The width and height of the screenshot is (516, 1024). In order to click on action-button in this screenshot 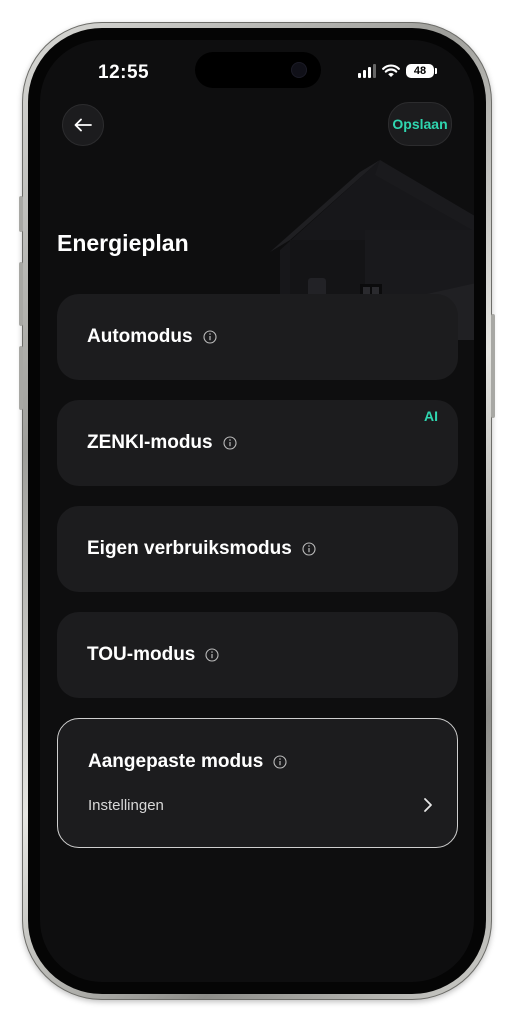, I will do `click(21, 214)`.